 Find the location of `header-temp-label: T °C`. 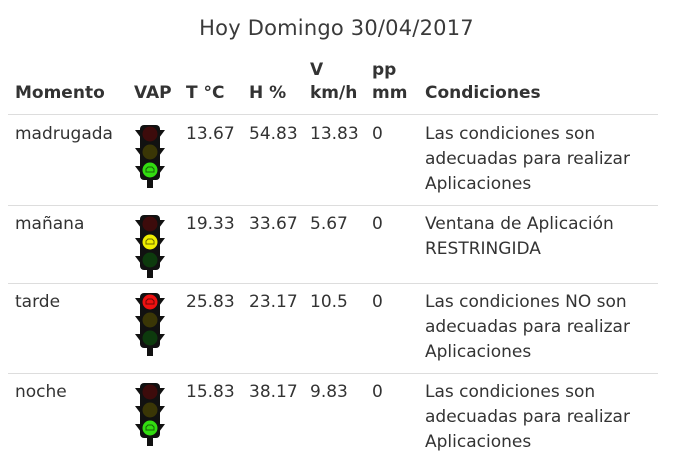

header-temp-label: T °C is located at coordinates (205, 93).